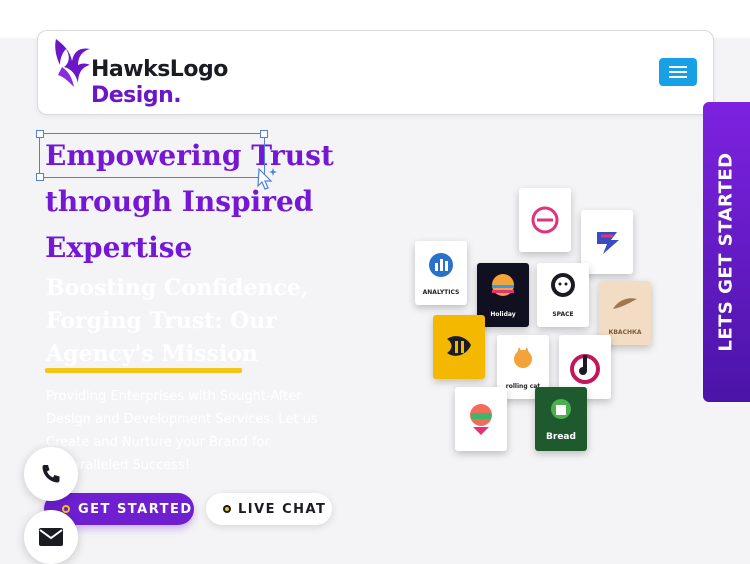 This screenshot has width=750, height=564. I want to click on email-button, so click(51, 537).